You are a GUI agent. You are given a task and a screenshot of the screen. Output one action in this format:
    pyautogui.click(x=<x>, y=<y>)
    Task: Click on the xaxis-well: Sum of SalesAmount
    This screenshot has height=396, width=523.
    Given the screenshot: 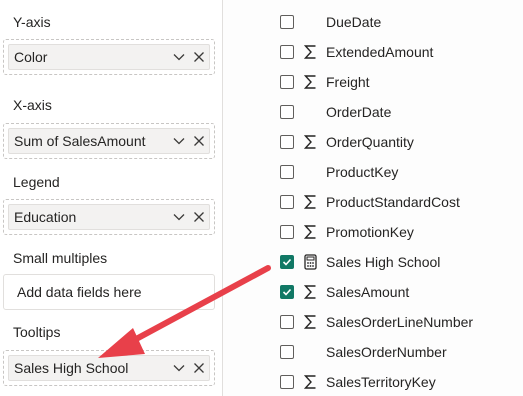 What is the action you would take?
    pyautogui.click(x=109, y=141)
    